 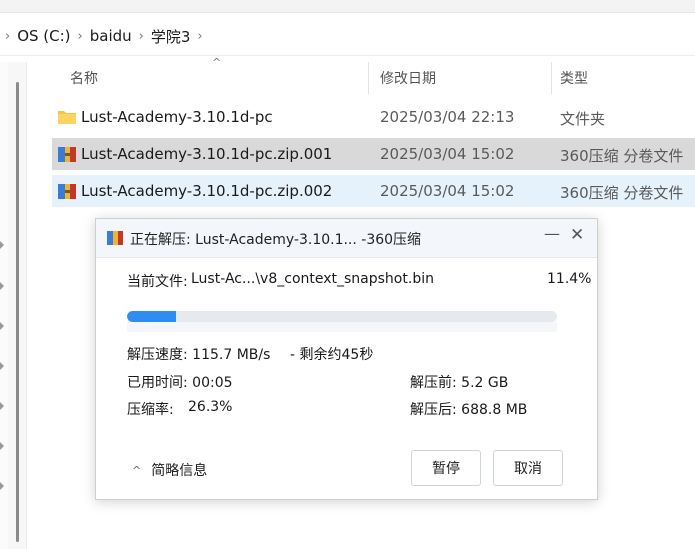 What do you see at coordinates (210, 407) in the screenshot?
I see `ratio-value: 26.3%` at bounding box center [210, 407].